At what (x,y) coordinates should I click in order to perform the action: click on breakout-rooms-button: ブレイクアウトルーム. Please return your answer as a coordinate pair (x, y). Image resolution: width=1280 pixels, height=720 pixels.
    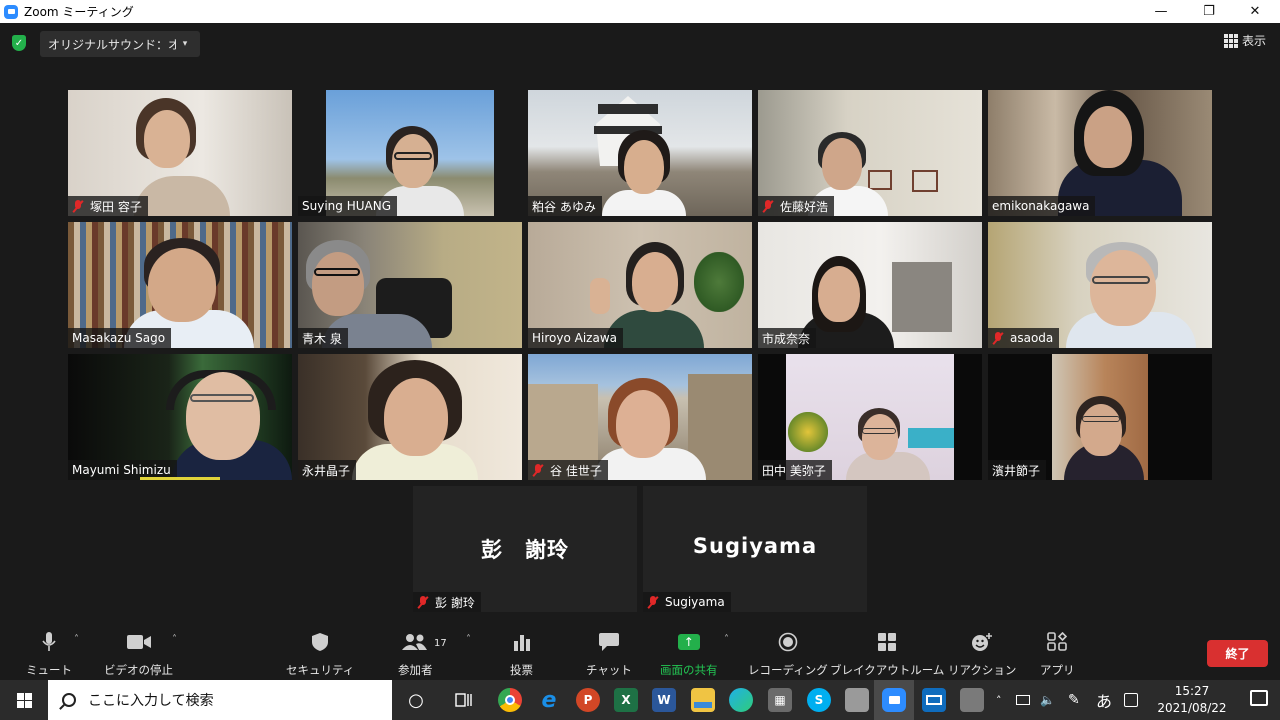
    Looking at the image, I should click on (887, 654).